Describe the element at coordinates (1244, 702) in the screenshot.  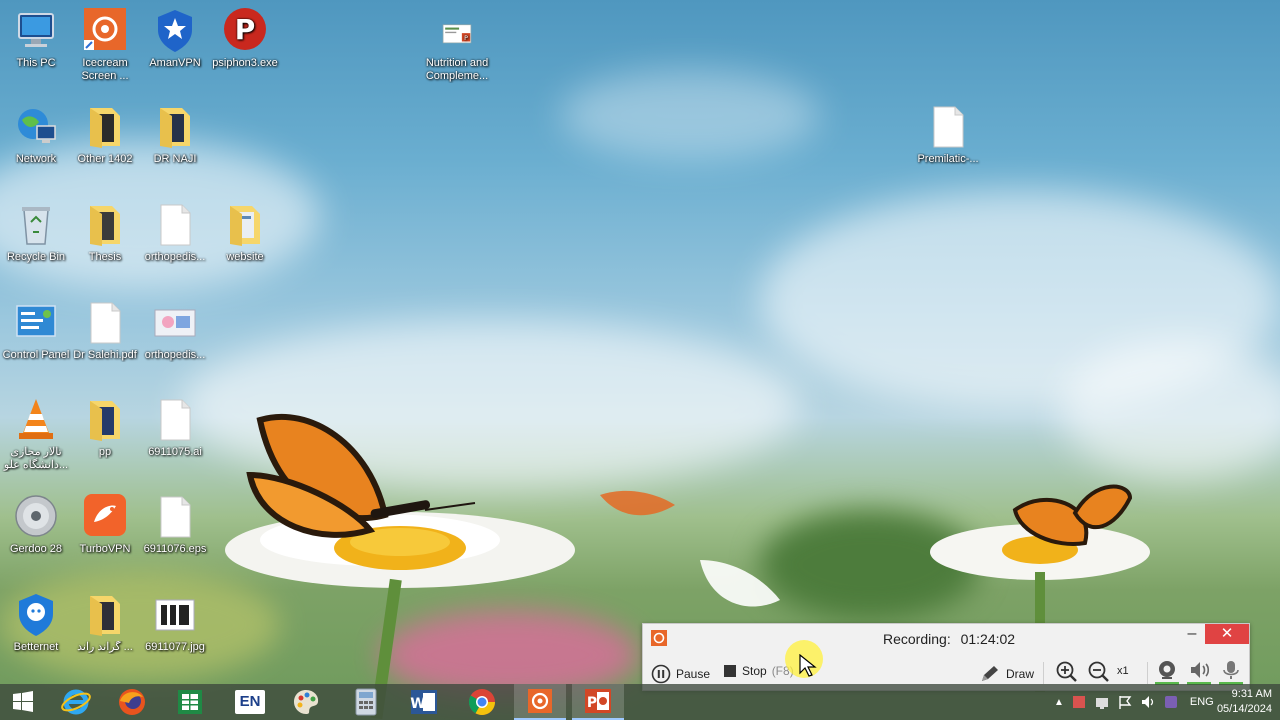
I see `taskbar-clock: 9:31 AM 05/14/2024` at that location.